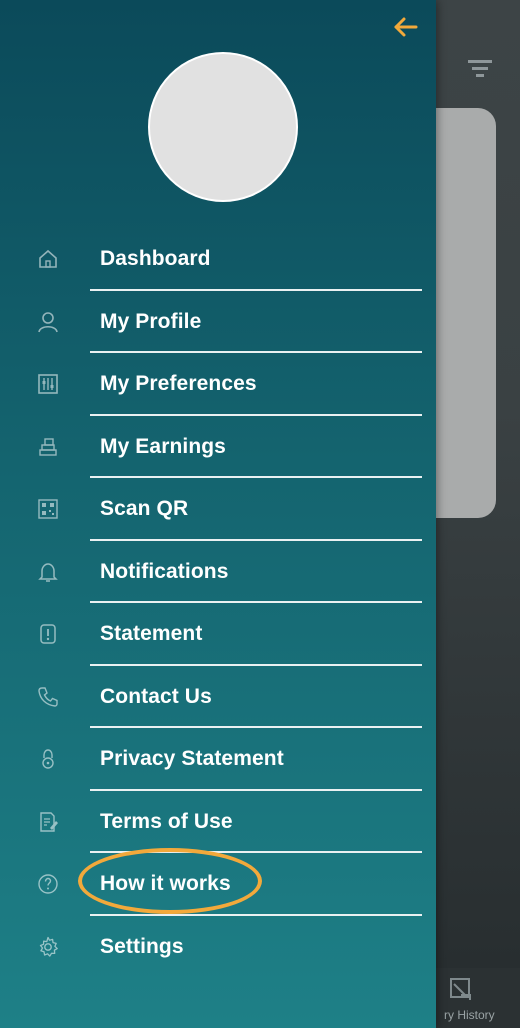 The width and height of the screenshot is (520, 1028). Describe the element at coordinates (480, 68) in the screenshot. I see `filter-icon` at that location.